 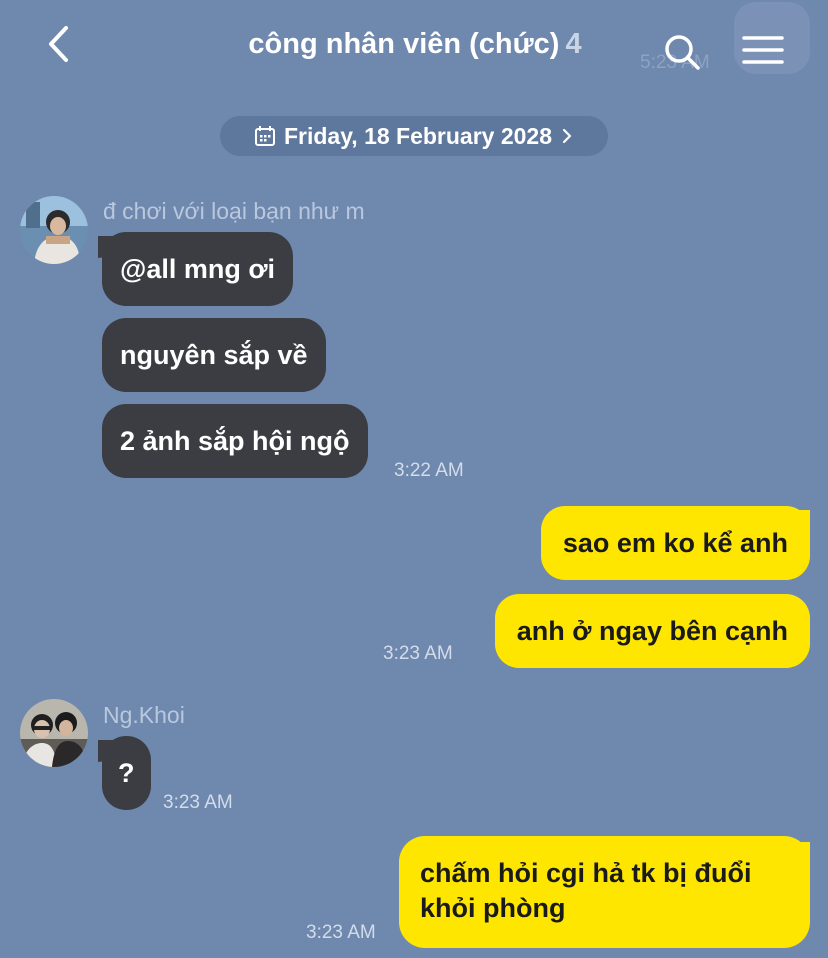 I want to click on message-bubble: chấm hỏi cgi hả tk bị đuổi khỏi phòng, so click(x=604, y=892).